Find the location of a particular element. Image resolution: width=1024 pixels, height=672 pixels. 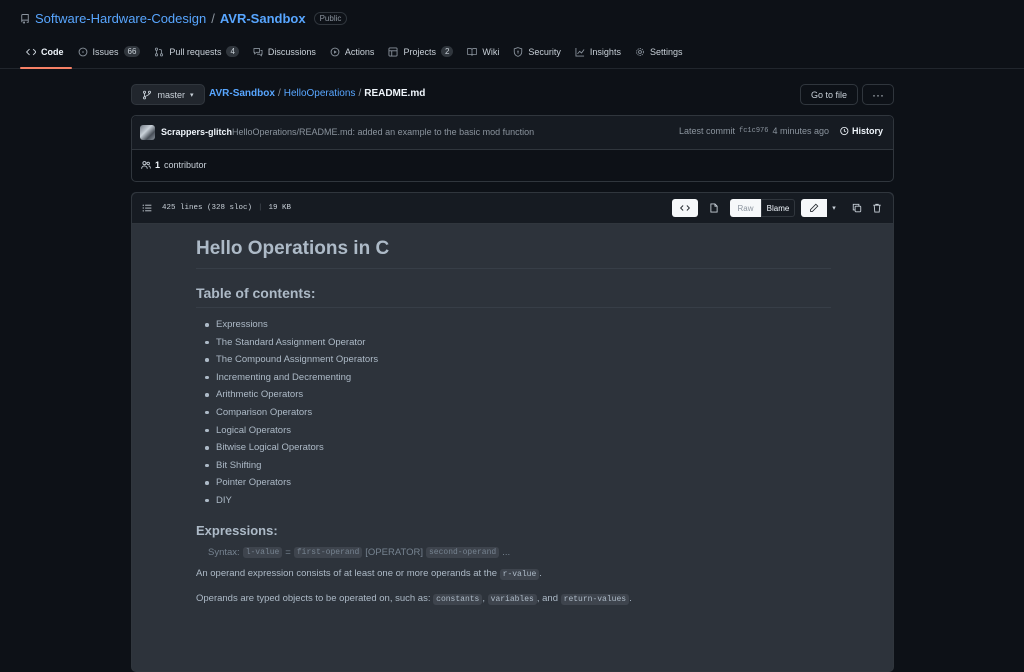

toc-item-label: Pointer Operators is located at coordinates (253, 483).